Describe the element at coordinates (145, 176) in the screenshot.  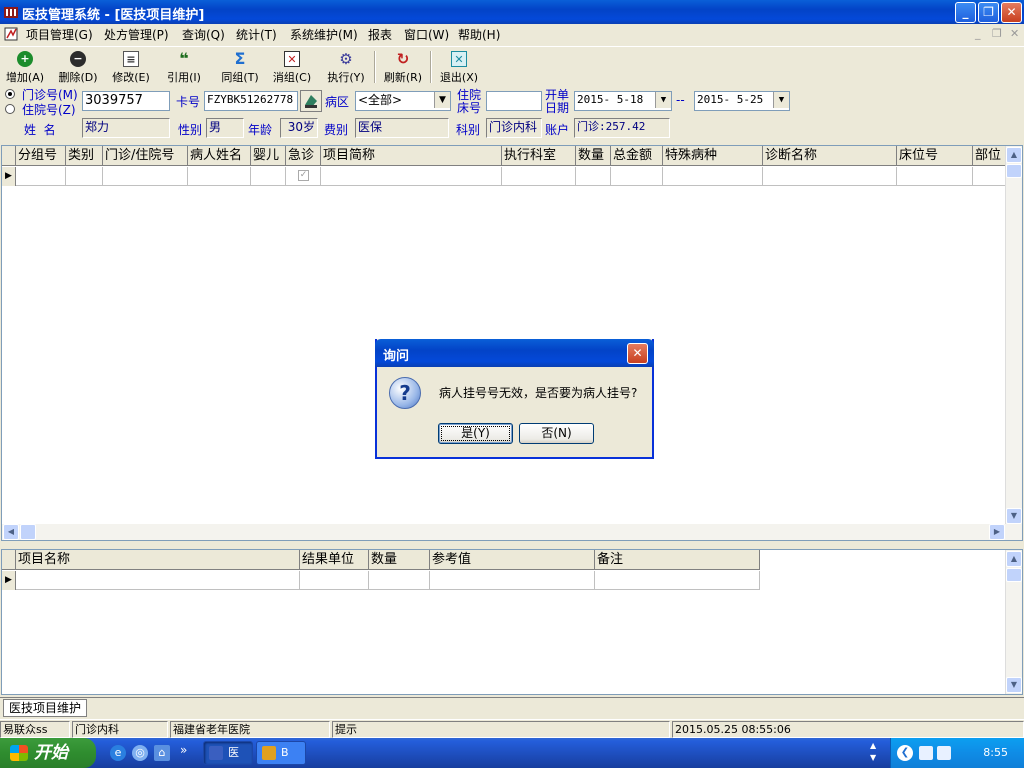
I see `cell-patient-no` at that location.